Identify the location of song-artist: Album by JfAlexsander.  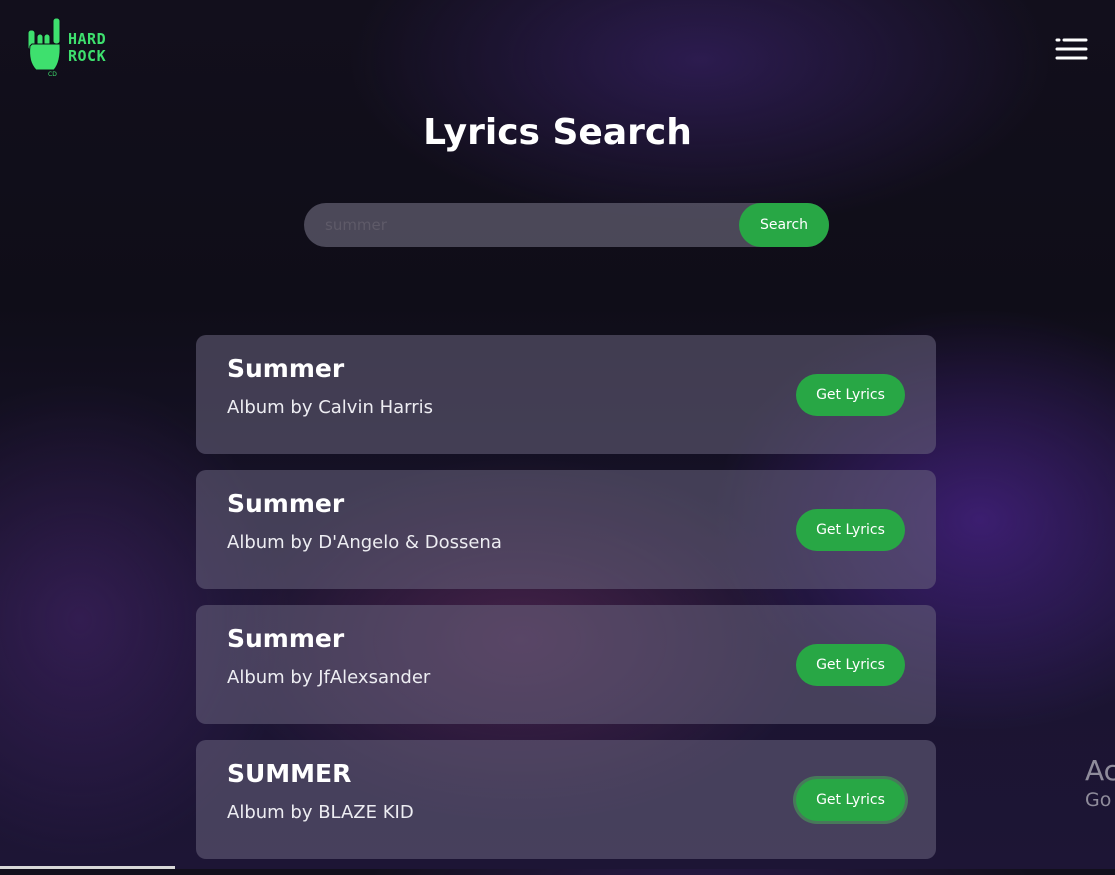
(329, 677).